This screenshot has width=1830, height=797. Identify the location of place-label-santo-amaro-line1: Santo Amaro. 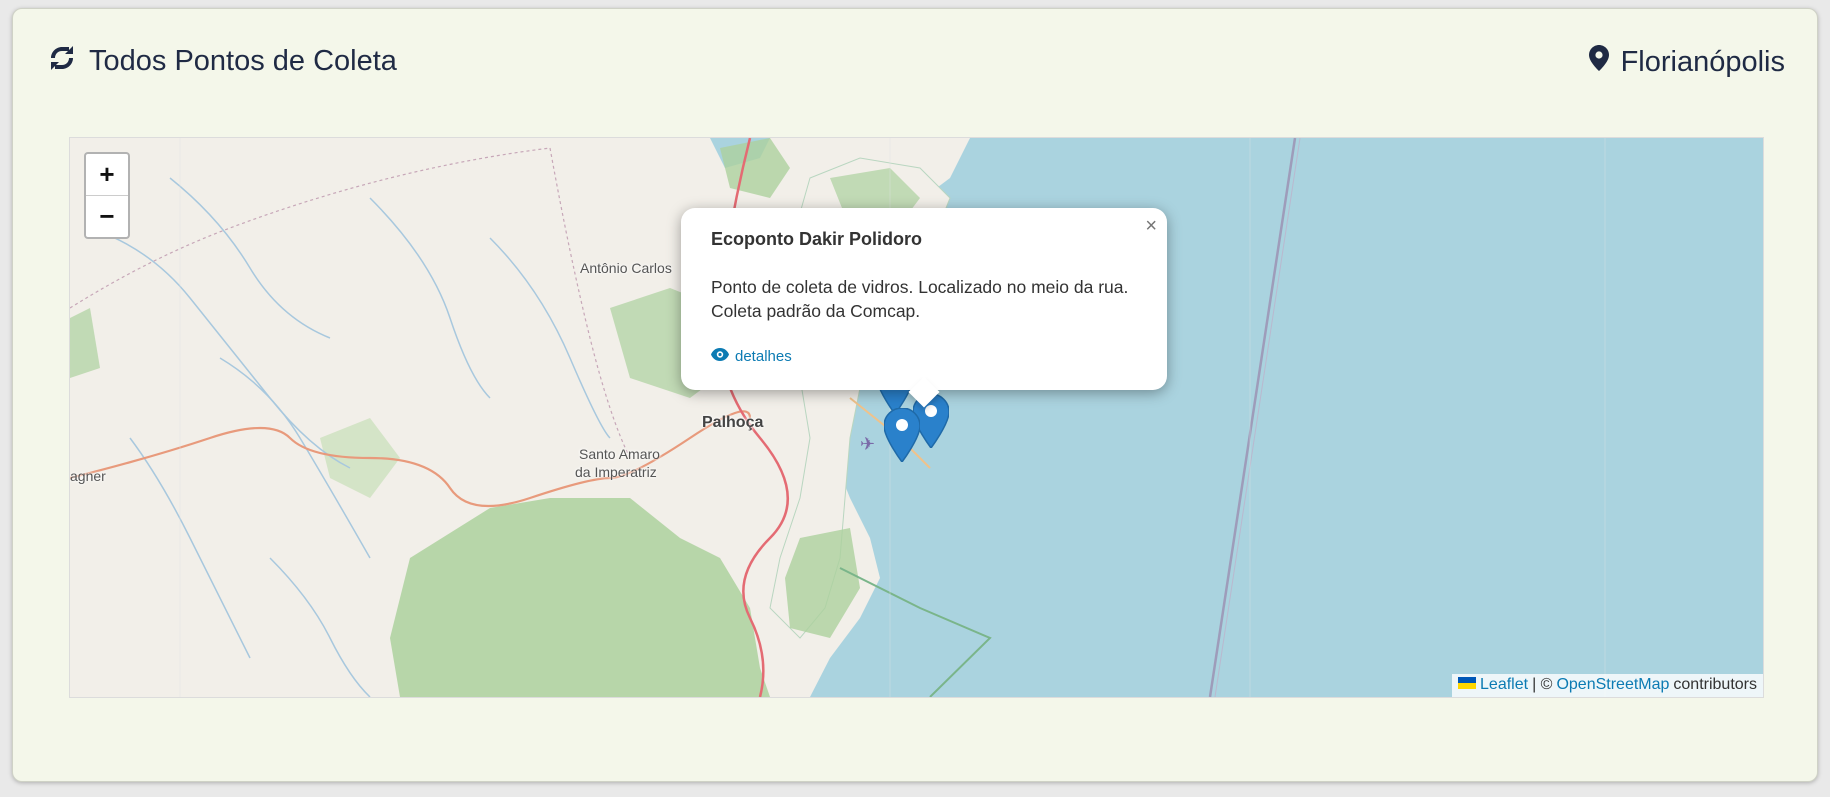
(619, 454).